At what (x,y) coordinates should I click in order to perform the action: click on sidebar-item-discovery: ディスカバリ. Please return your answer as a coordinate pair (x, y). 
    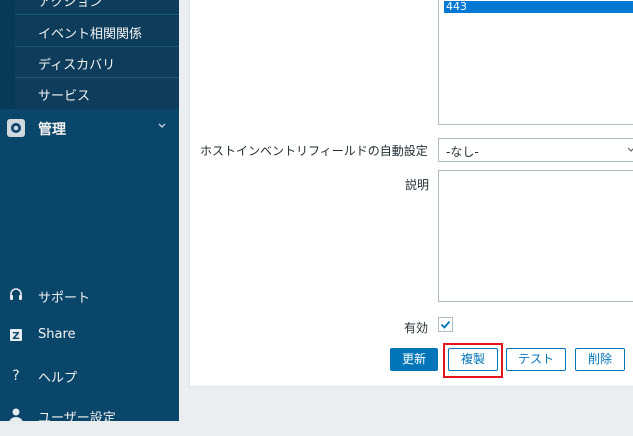
    Looking at the image, I should click on (97, 62).